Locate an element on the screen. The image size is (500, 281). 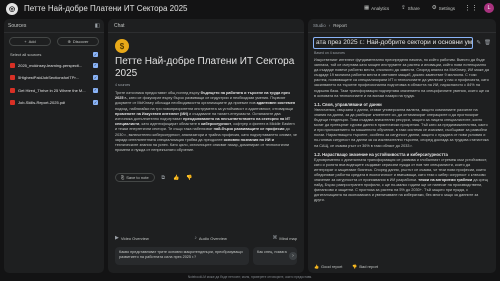
audio-overview-icon: ♪ is located at coordinates (195, 238).